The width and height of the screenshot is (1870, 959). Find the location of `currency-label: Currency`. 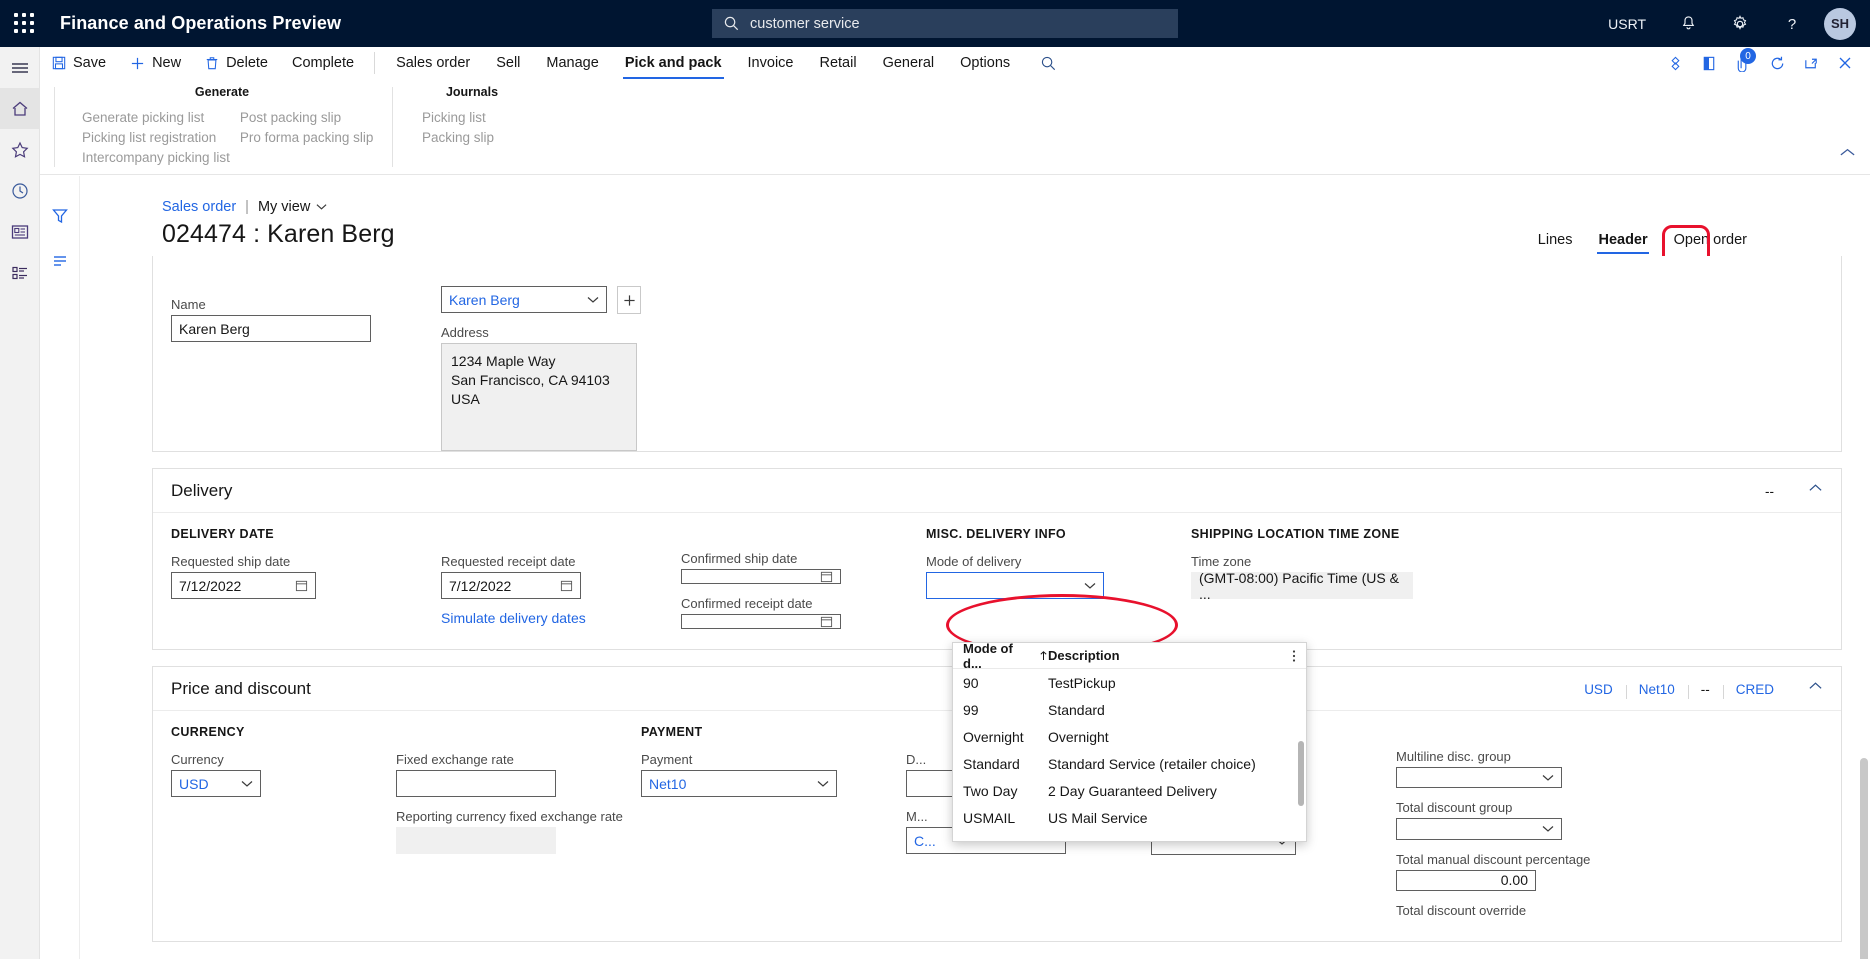

currency-label: Currency is located at coordinates (197, 759).